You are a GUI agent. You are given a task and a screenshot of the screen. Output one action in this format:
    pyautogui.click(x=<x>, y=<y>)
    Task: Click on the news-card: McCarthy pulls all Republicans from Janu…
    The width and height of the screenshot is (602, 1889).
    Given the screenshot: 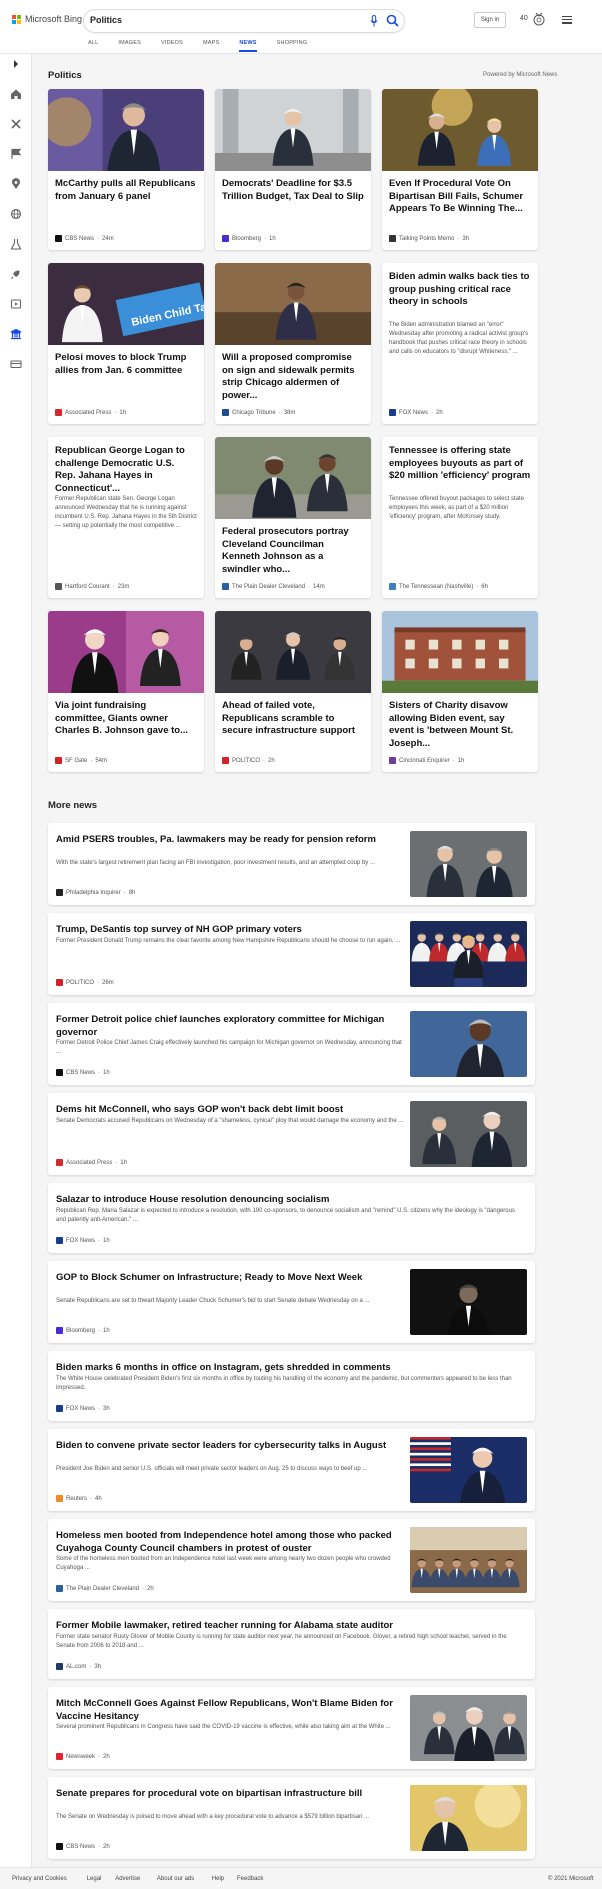 What is the action you would take?
    pyautogui.click(x=126, y=169)
    